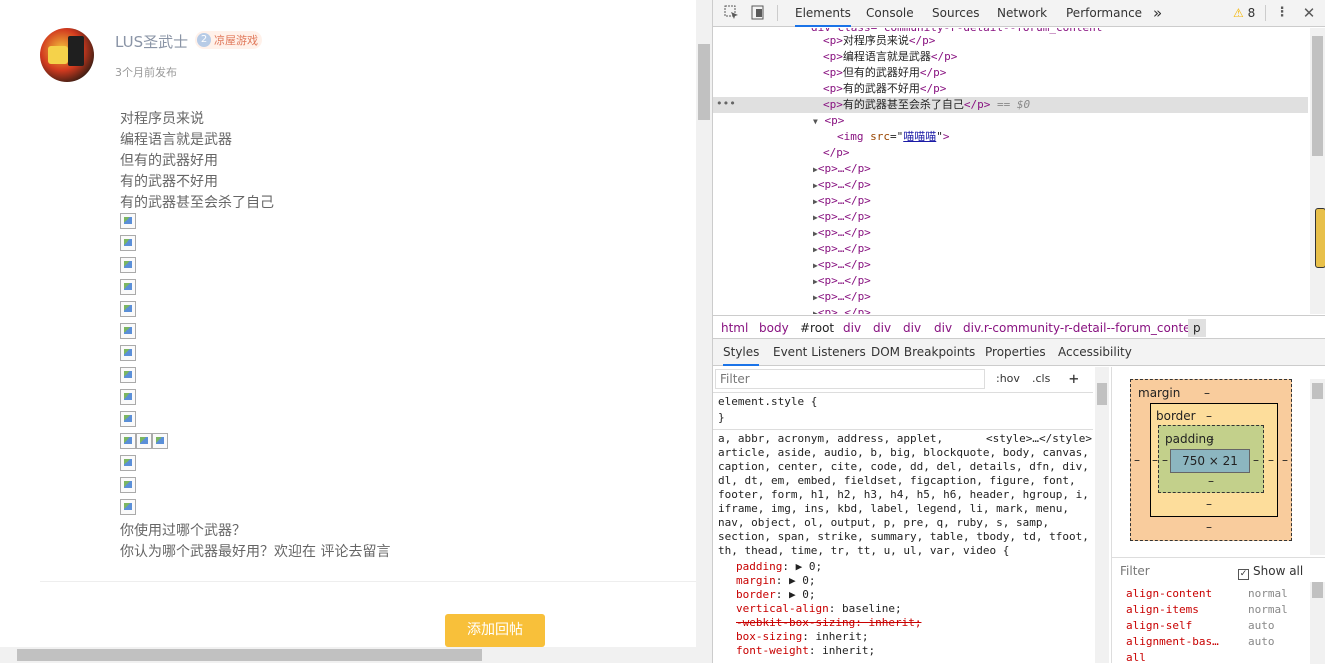  What do you see at coordinates (1209, 527) in the screenshot?
I see `margin-bottom-value: –` at bounding box center [1209, 527].